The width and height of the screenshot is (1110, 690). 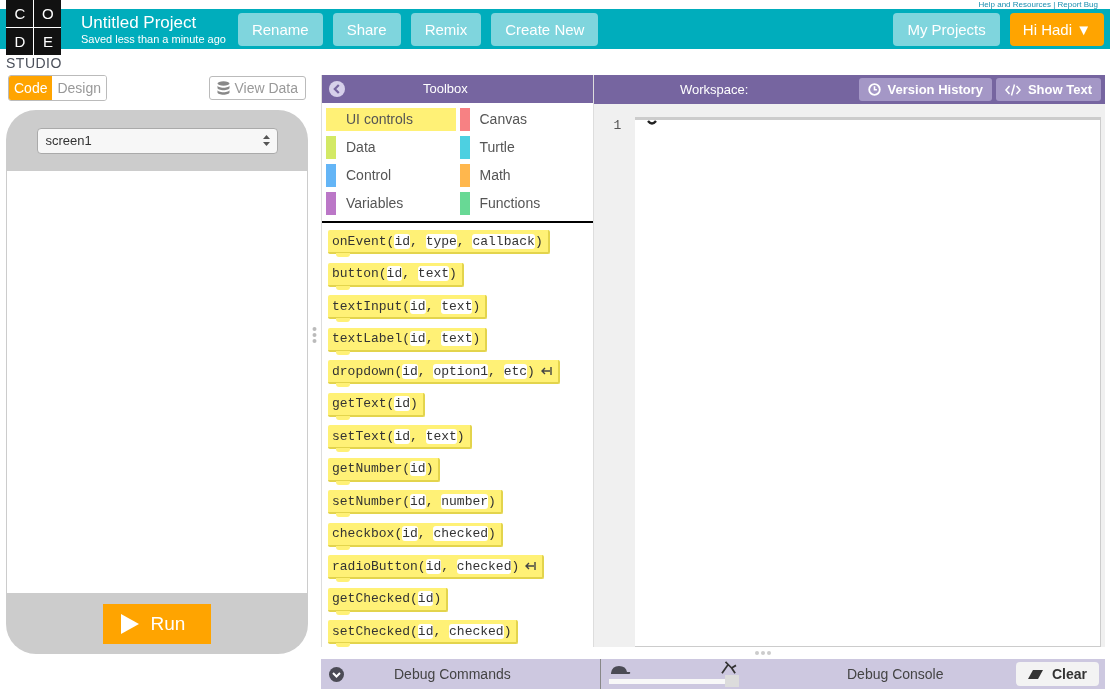 What do you see at coordinates (400, 437) in the screenshot?
I see `code-block: setText(id, text)` at bounding box center [400, 437].